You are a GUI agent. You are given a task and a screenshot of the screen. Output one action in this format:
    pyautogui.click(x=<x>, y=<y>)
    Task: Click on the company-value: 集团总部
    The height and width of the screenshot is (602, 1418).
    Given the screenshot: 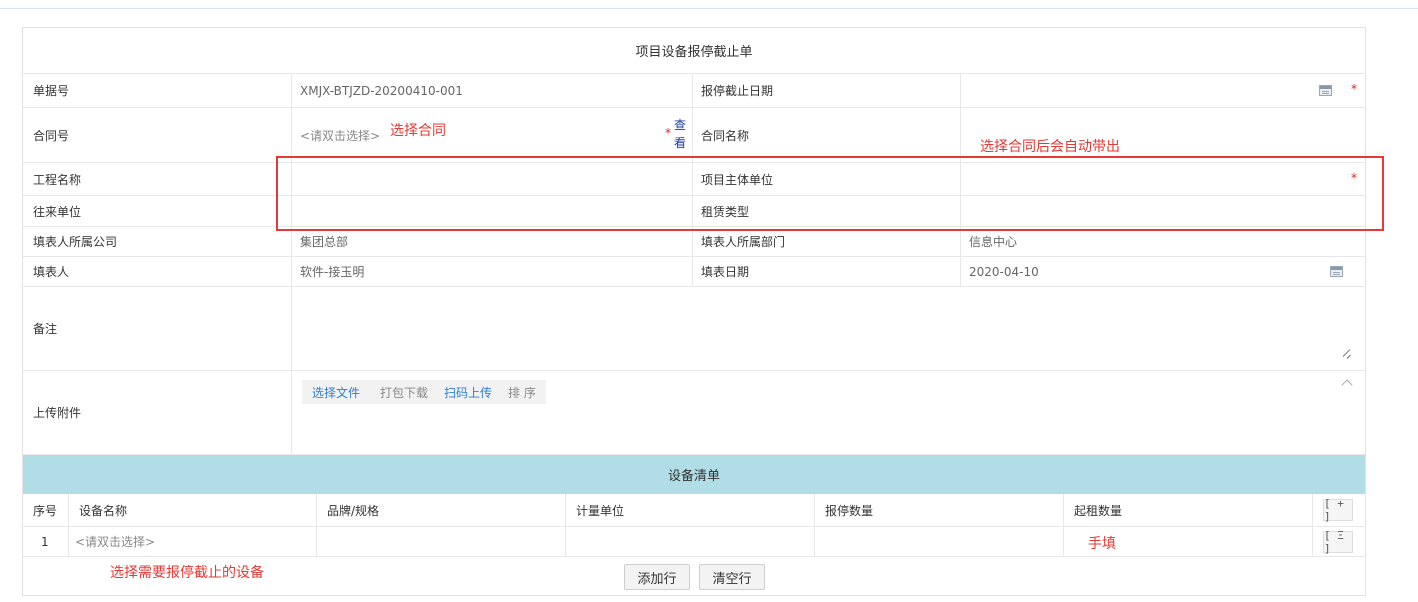 What is the action you would take?
    pyautogui.click(x=324, y=242)
    